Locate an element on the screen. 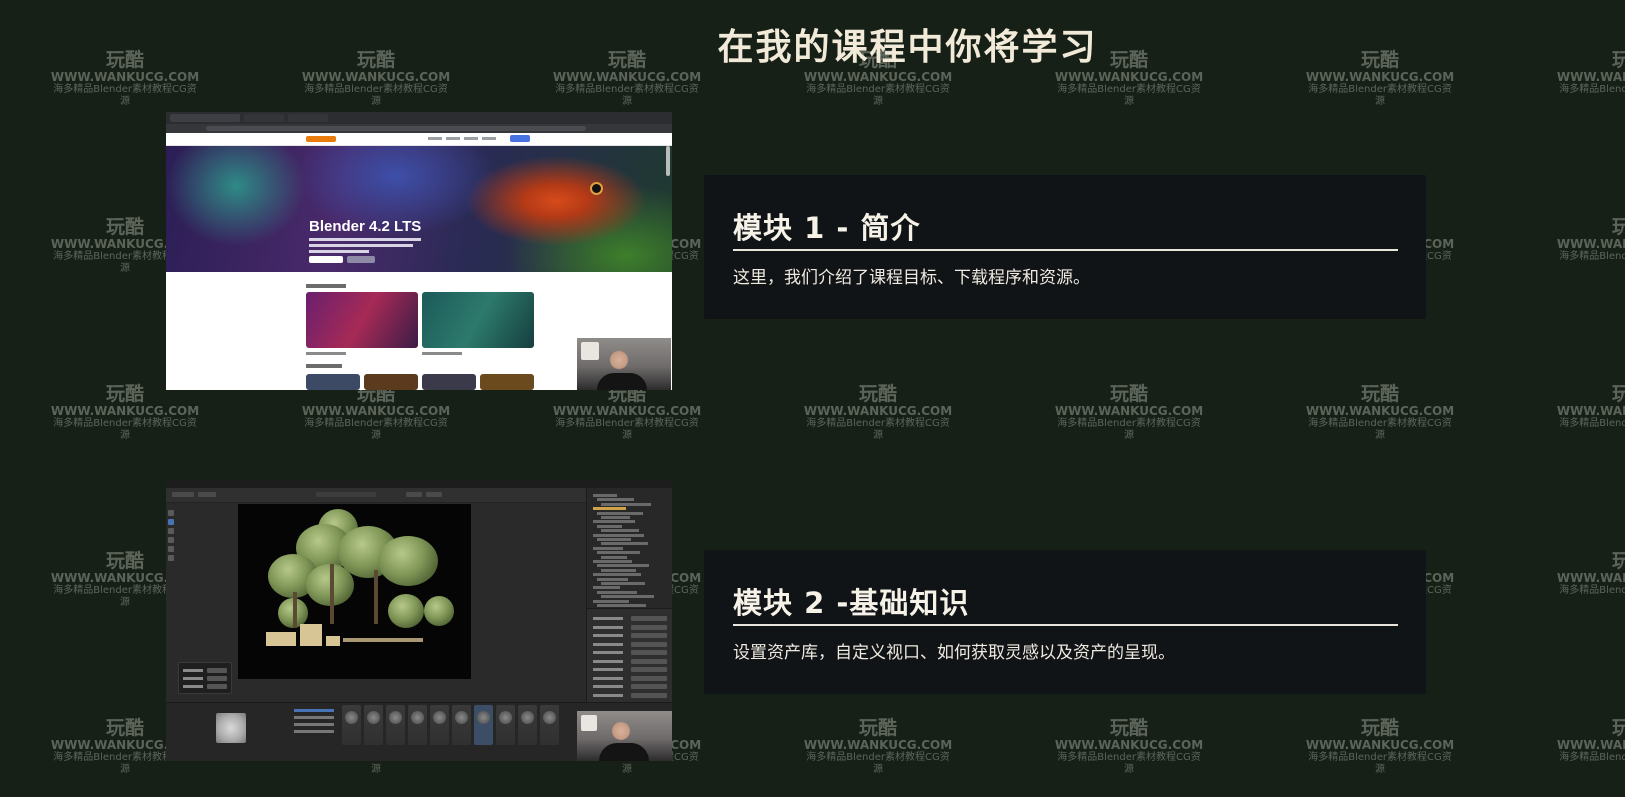 Image resolution: width=1625 pixels, height=797 pixels. hero-title: Blender 4.2 LTS is located at coordinates (365, 226).